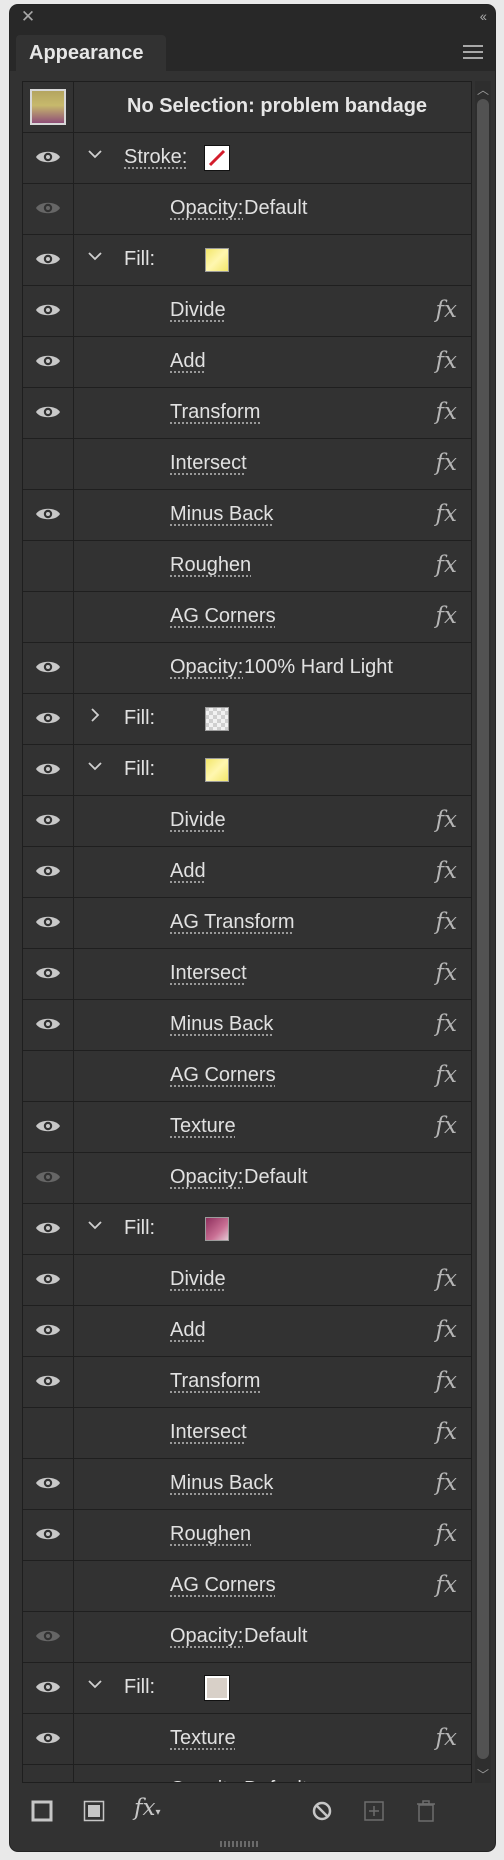  What do you see at coordinates (147, 1808) in the screenshot?
I see `add-effect-icon: fx▾` at bounding box center [147, 1808].